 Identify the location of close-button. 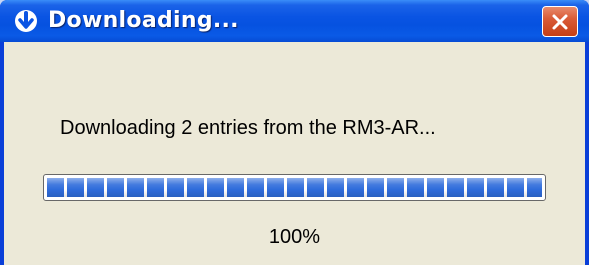
(560, 21).